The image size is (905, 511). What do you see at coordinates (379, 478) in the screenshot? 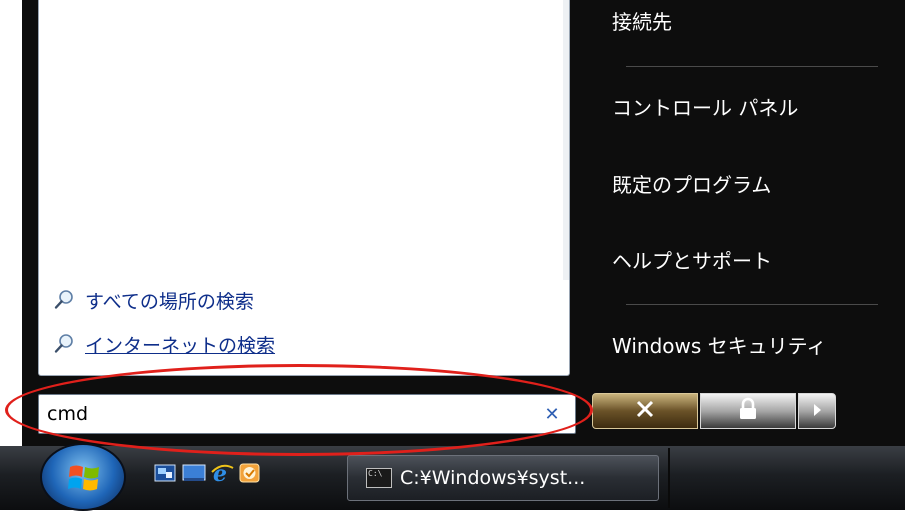
I see `command-prompt-icon: C:\` at bounding box center [379, 478].